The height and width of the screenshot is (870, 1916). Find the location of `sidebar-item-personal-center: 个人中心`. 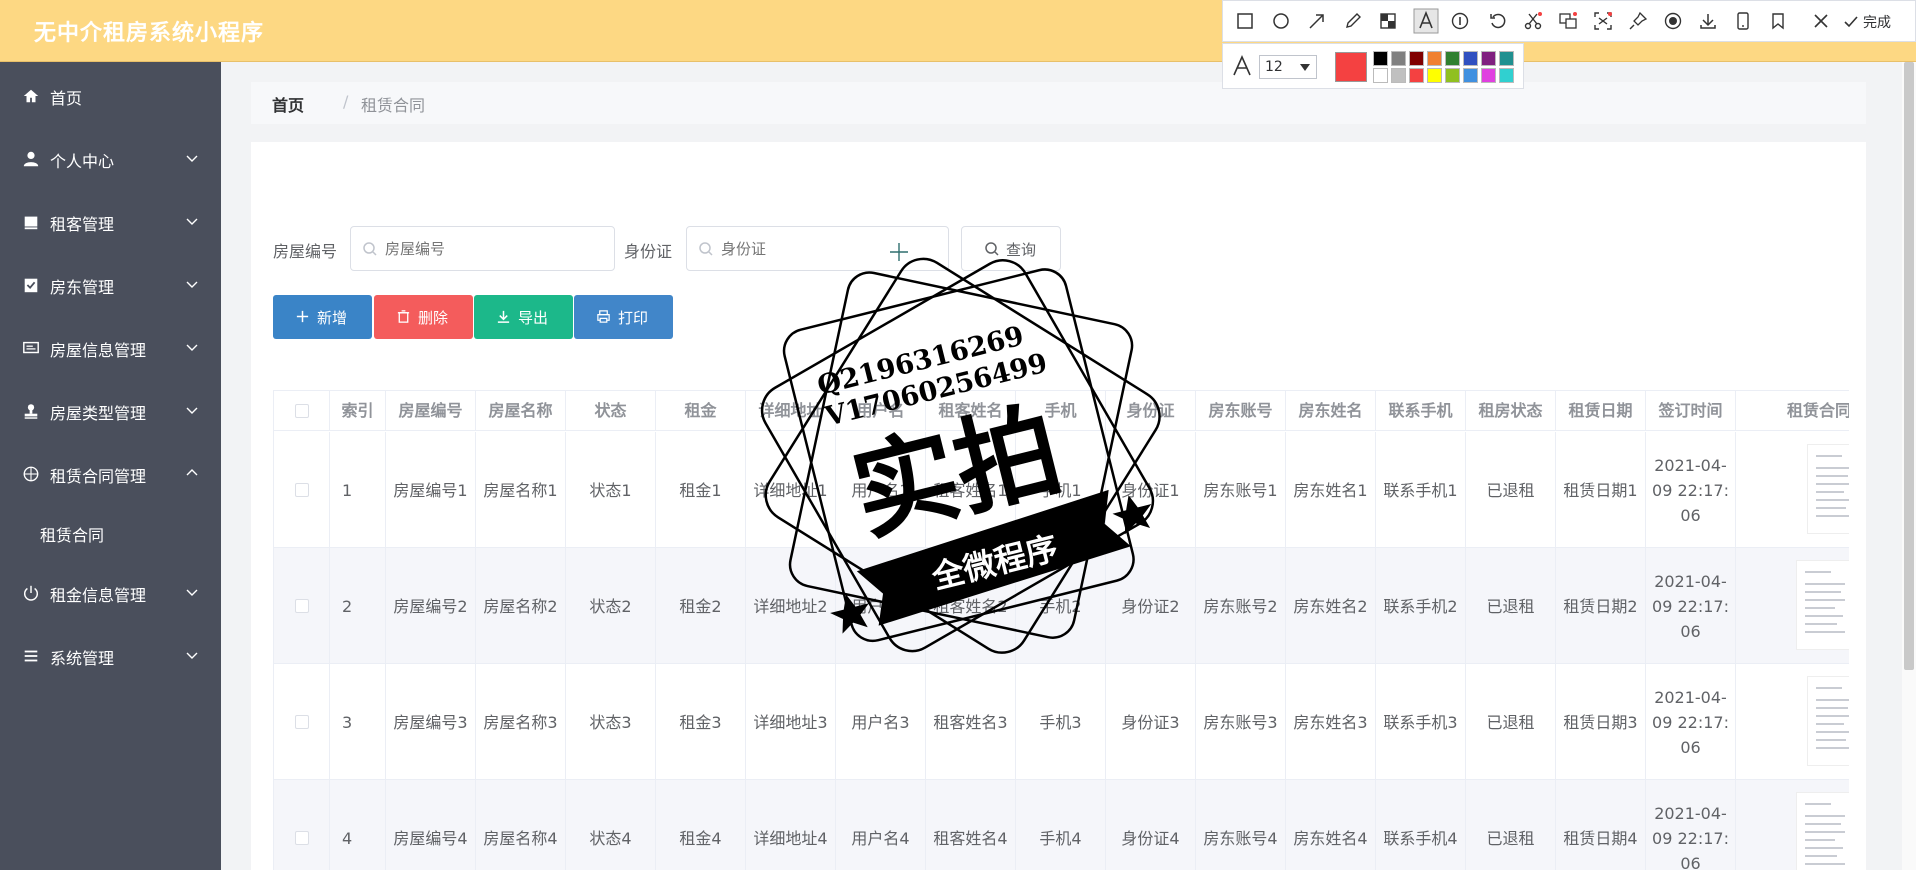

sidebar-item-personal-center: 个人中心 is located at coordinates (110, 159).